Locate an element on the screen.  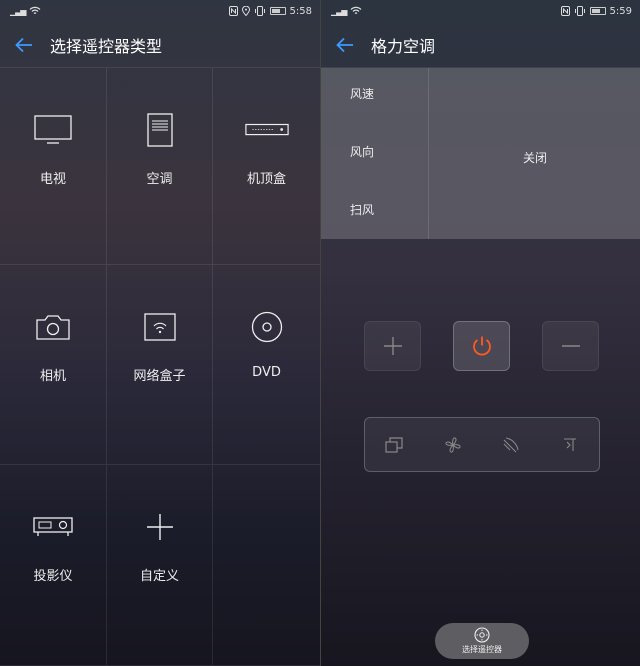
device-network-box: 网络盒子 is located at coordinates (160, 365).